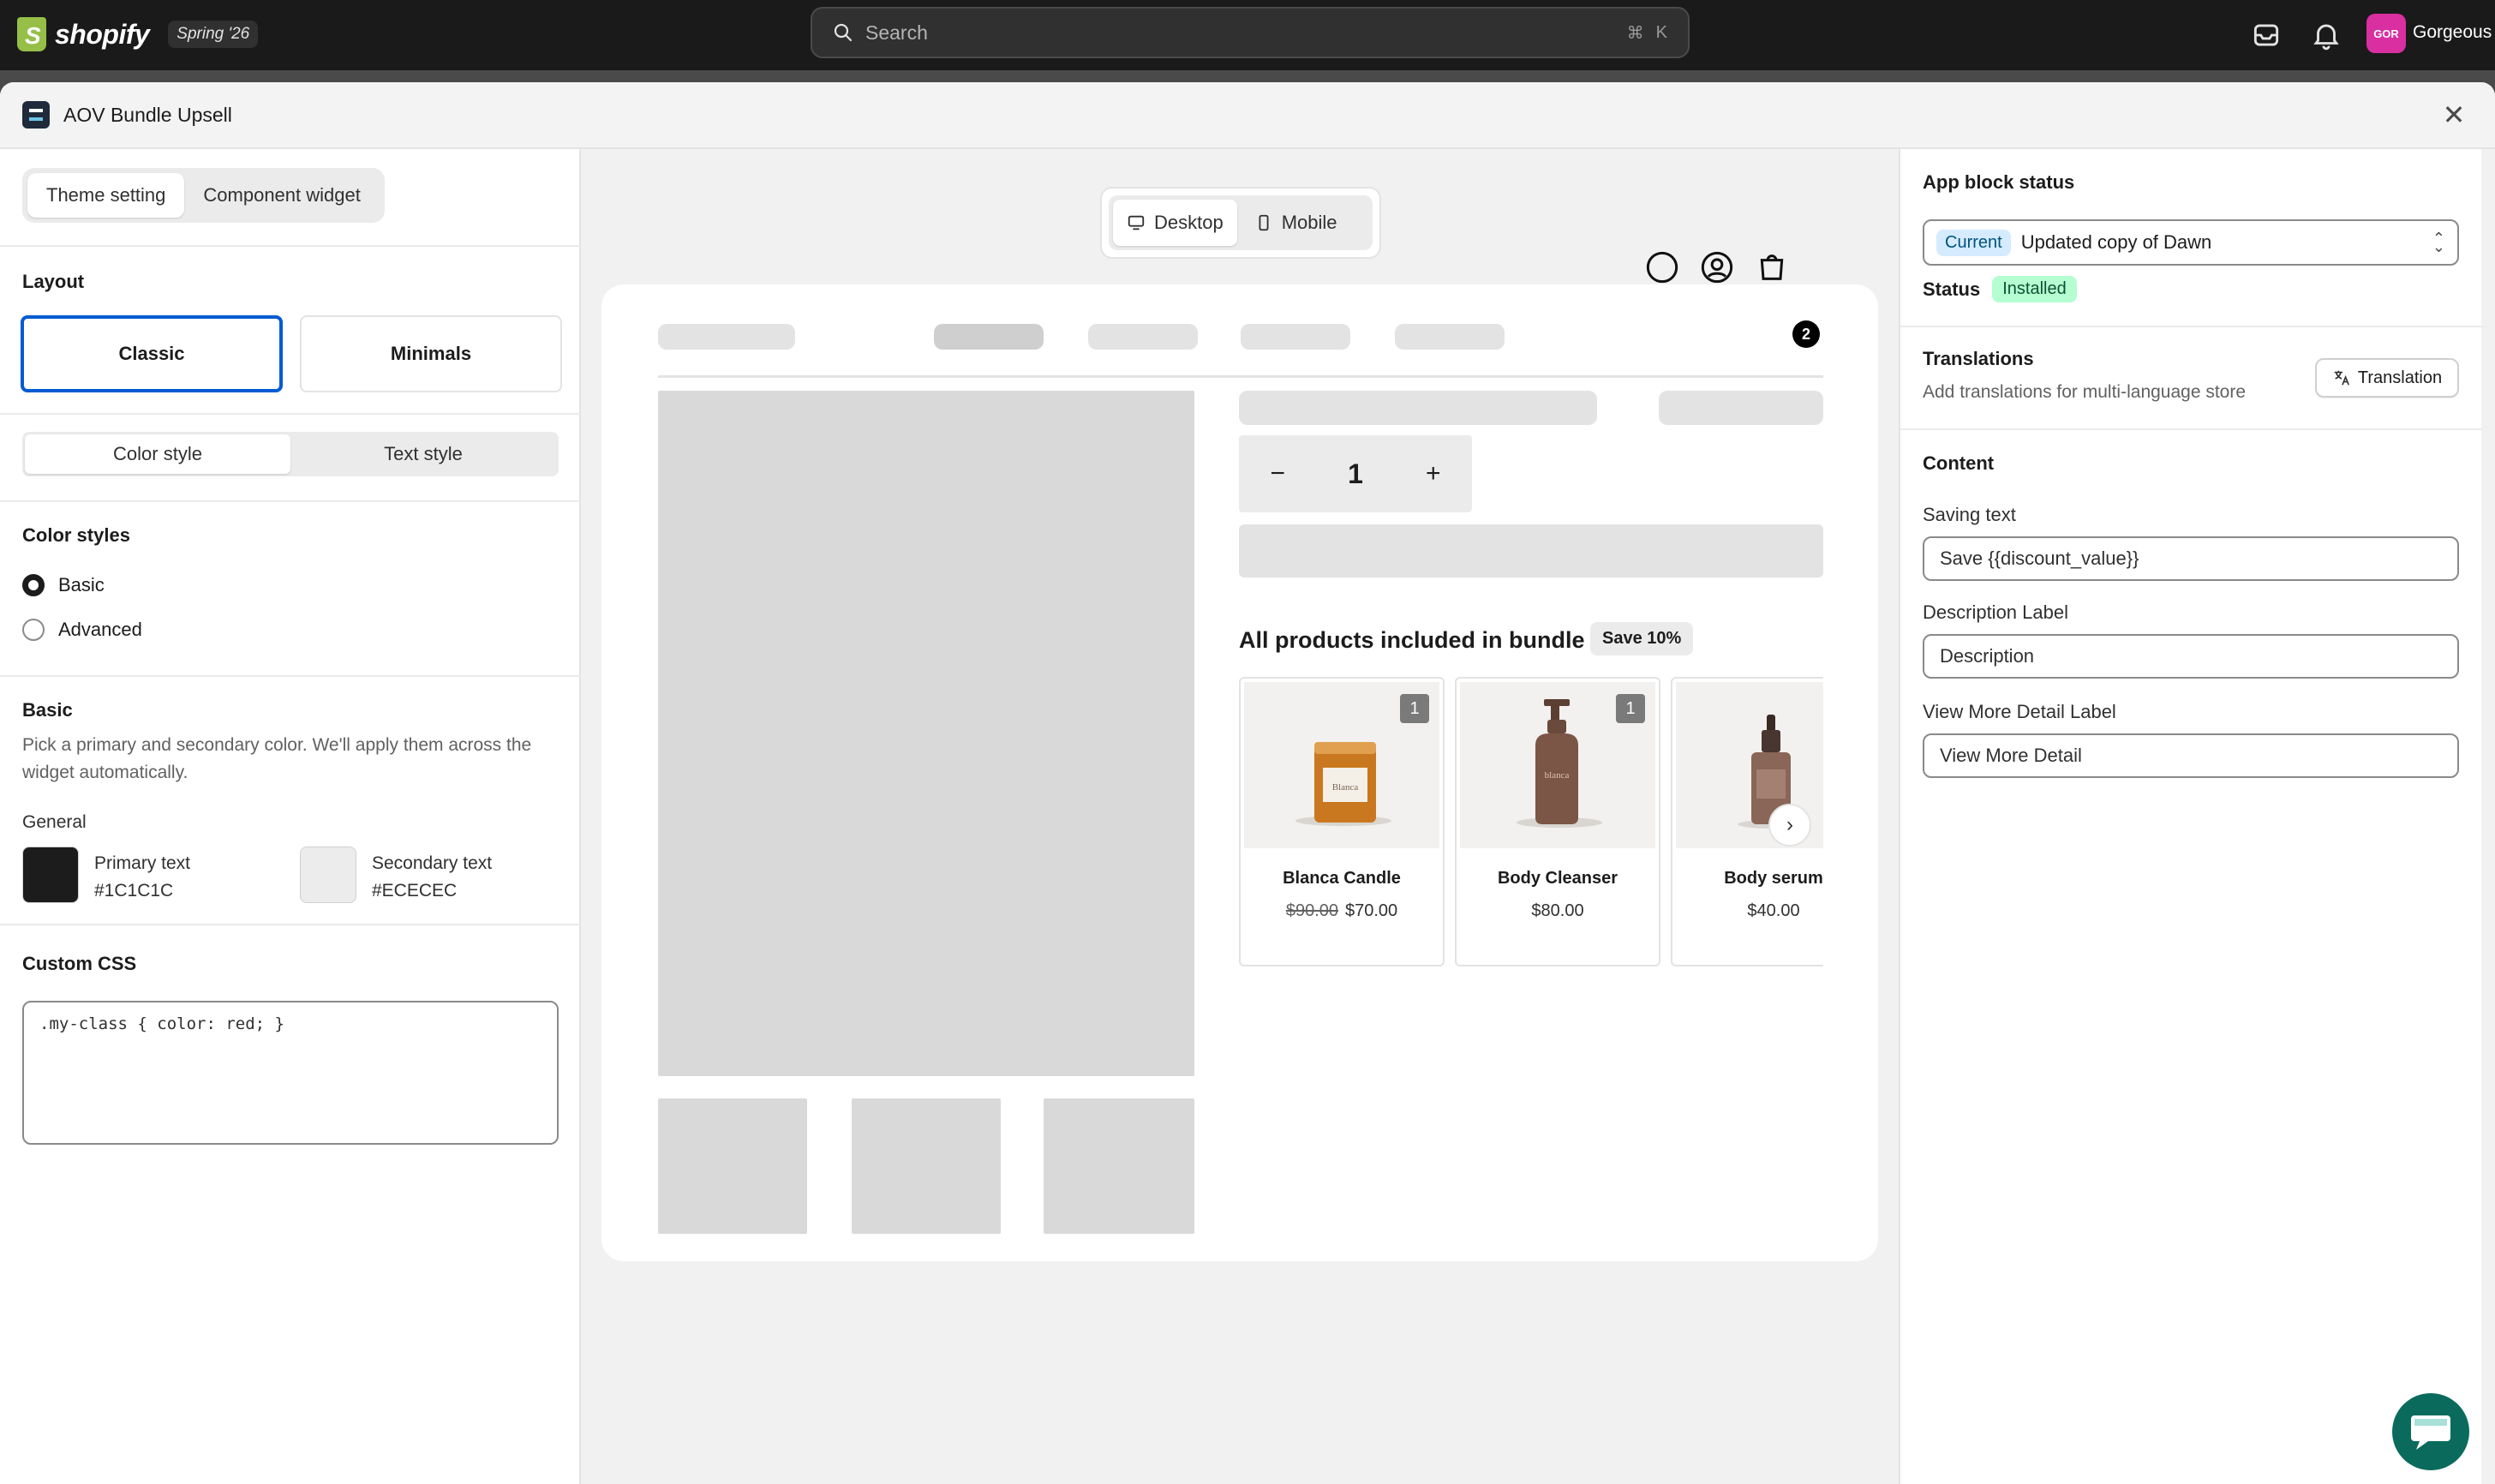 This screenshot has width=2495, height=1484. I want to click on secondary-color-text: Secondary text #ECECEC, so click(432, 877).